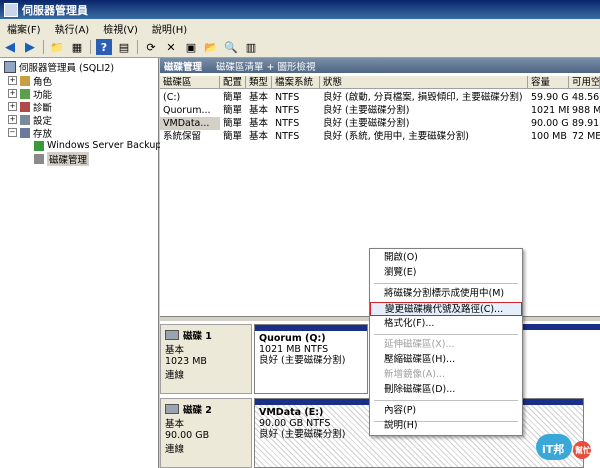  I want to click on tree-root-label: 伺服器管理員 (SQLI2), so click(67, 68).